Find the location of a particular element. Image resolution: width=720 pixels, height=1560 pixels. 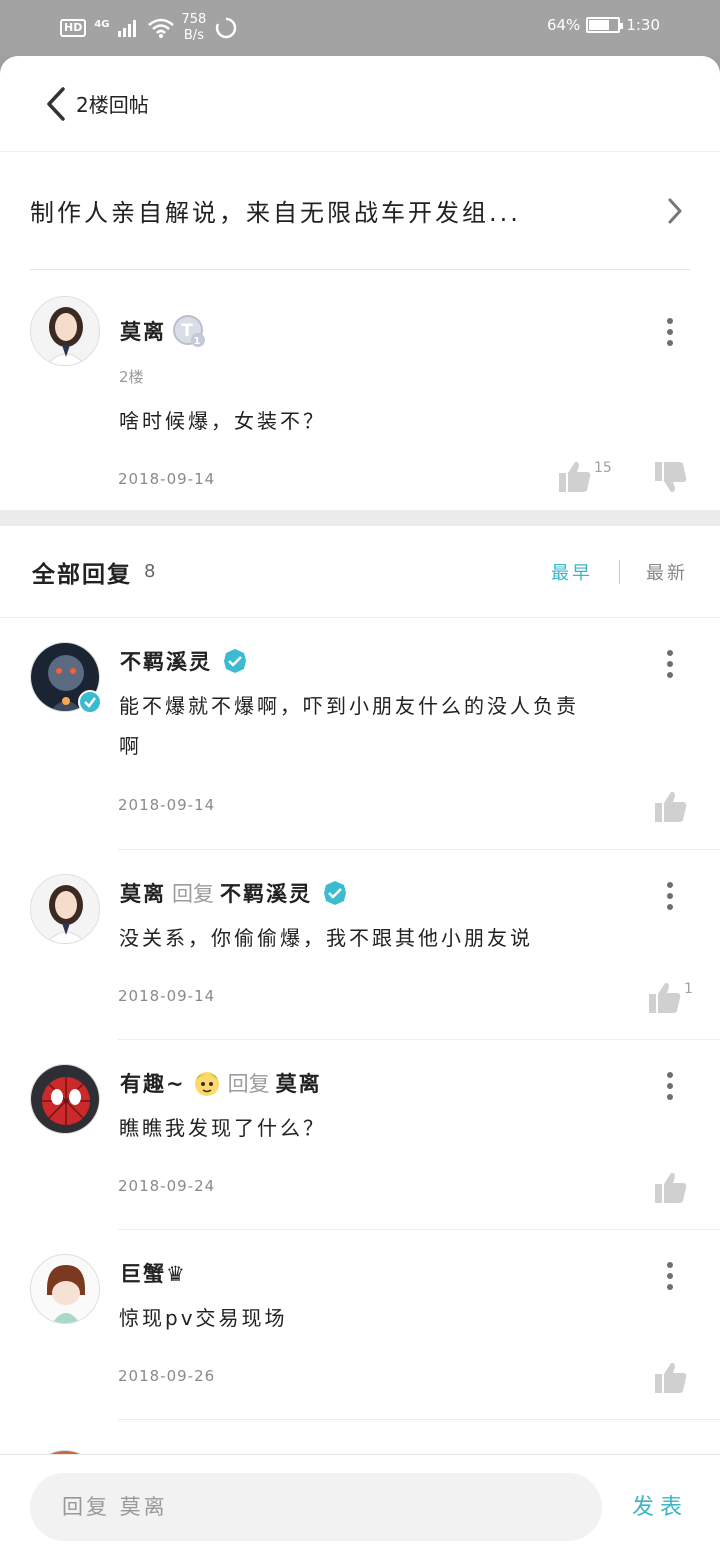

status-left: HD 4G 758 B/s is located at coordinates (149, 28).